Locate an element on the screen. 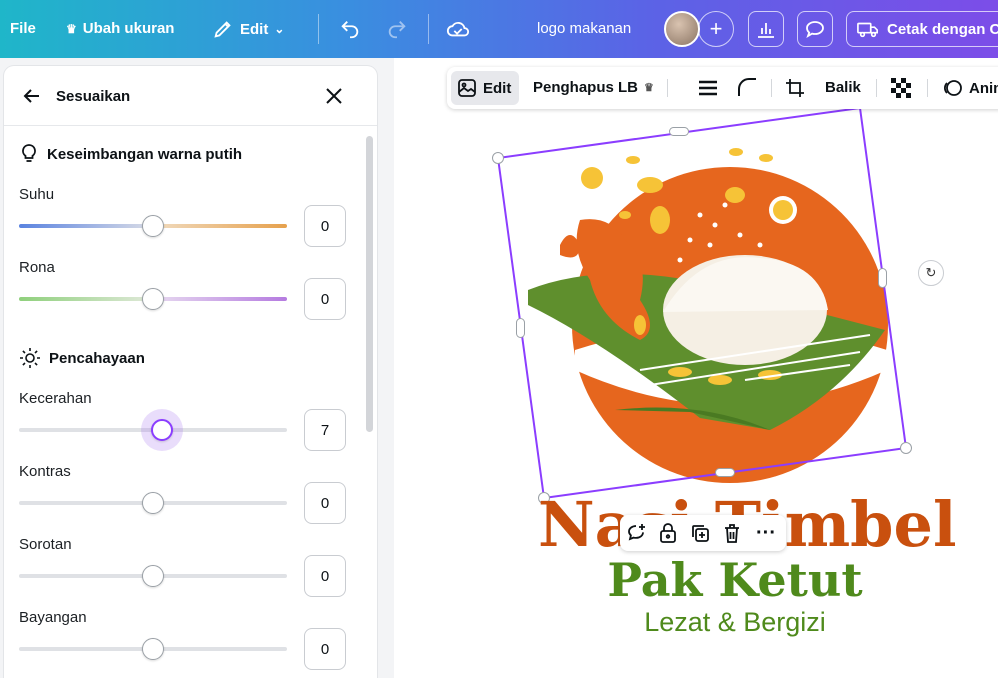  print-button: Cetak dengan C is located at coordinates (922, 29).